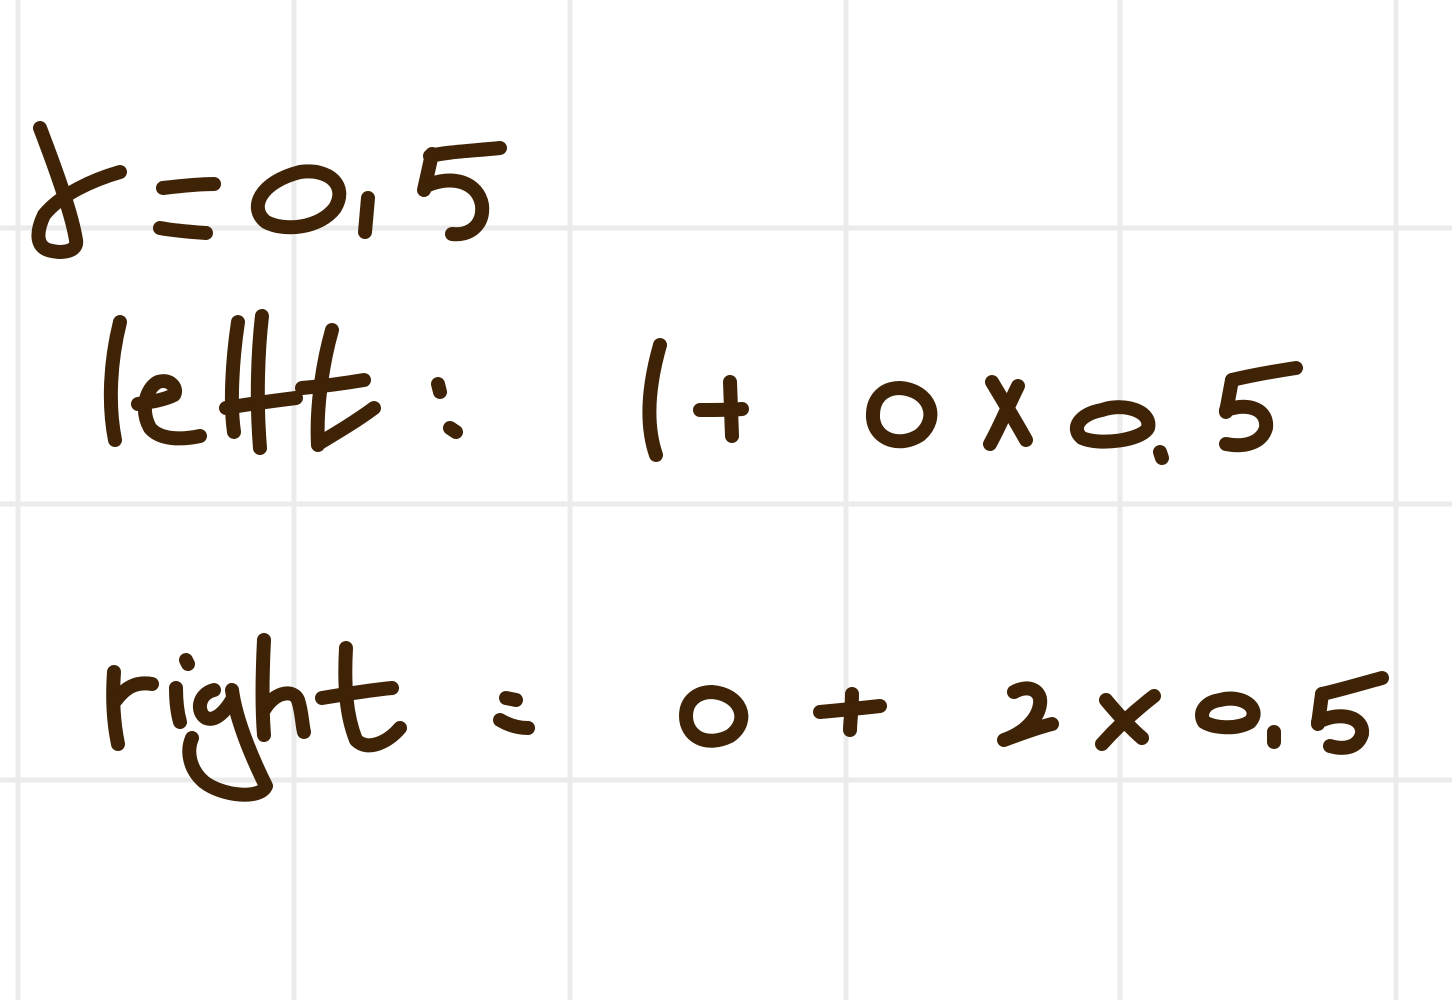 The image size is (1452, 1000). Describe the element at coordinates (269, 190) in the screenshot. I see `handwritten-line-gamma: γ = 0.5` at that location.